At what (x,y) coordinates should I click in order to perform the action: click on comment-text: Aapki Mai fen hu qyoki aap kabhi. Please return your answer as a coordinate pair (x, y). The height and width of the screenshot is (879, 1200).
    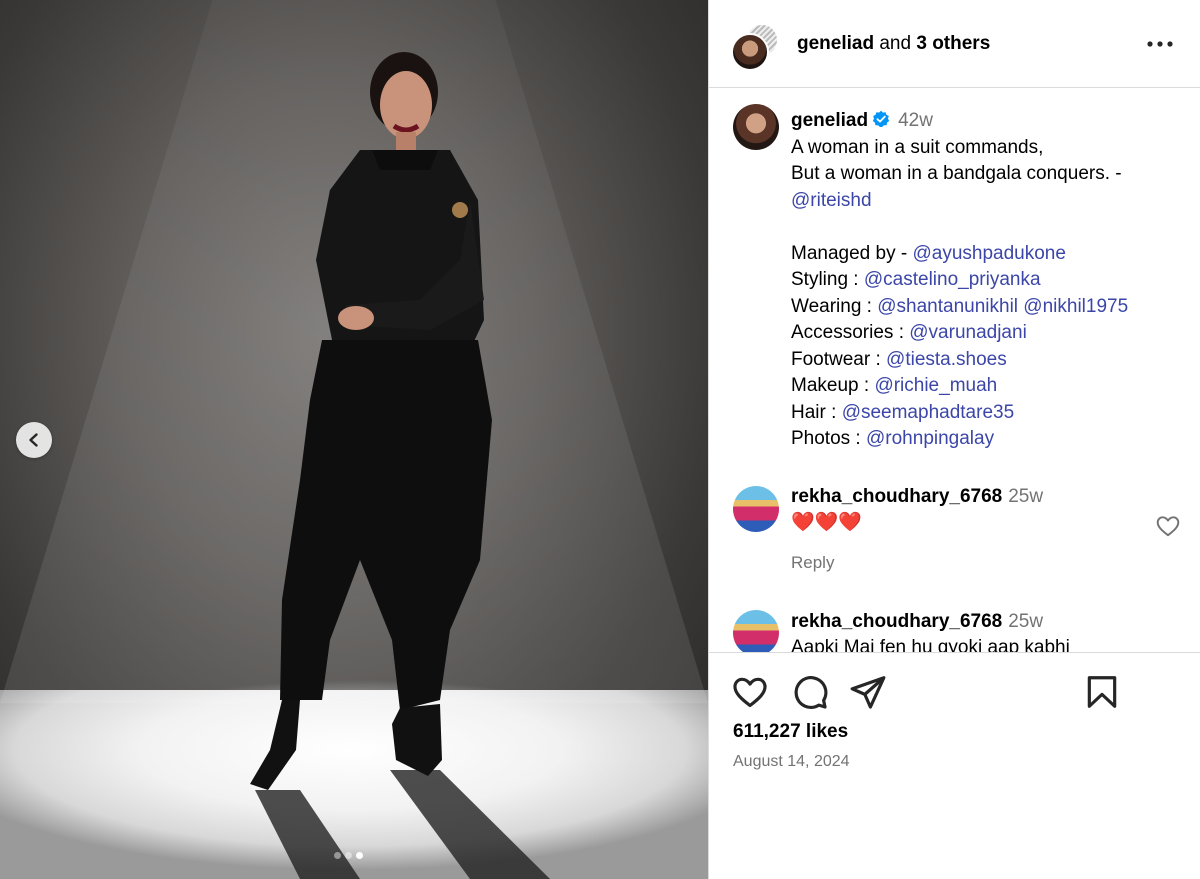
    Looking at the image, I should click on (930, 644).